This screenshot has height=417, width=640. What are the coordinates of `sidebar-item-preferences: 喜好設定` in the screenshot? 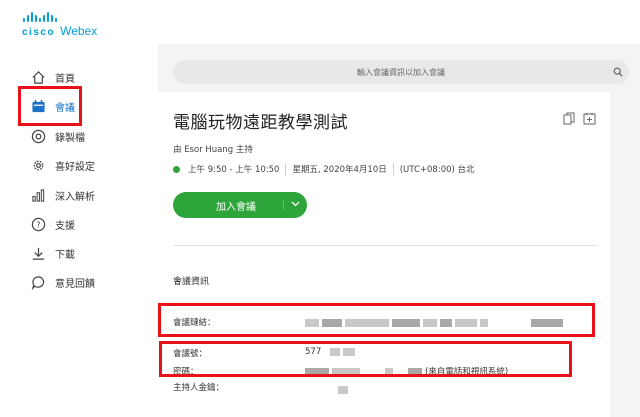 It's located at (62, 165).